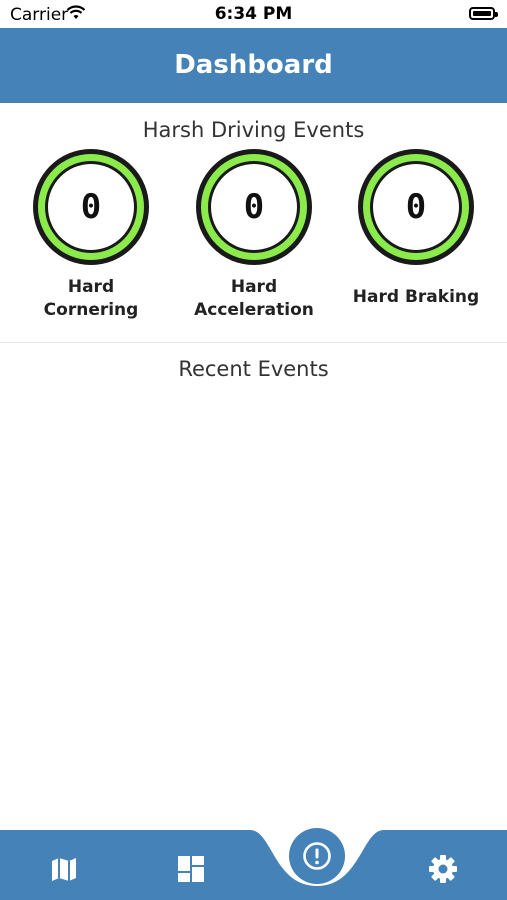 This screenshot has height=900, width=507. I want to click on gauge-hard-cornering: 0 Hard Cornering, so click(91, 234).